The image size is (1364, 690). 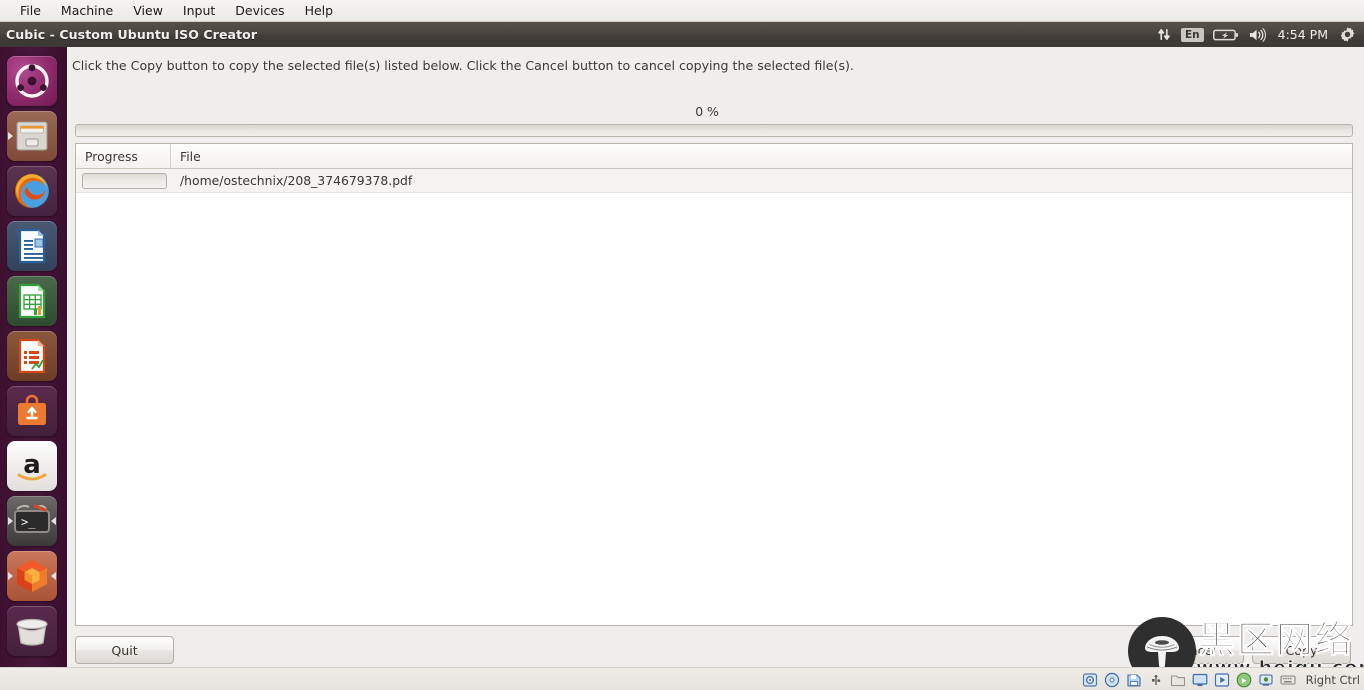 I want to click on firefox-icon, so click(x=32, y=191).